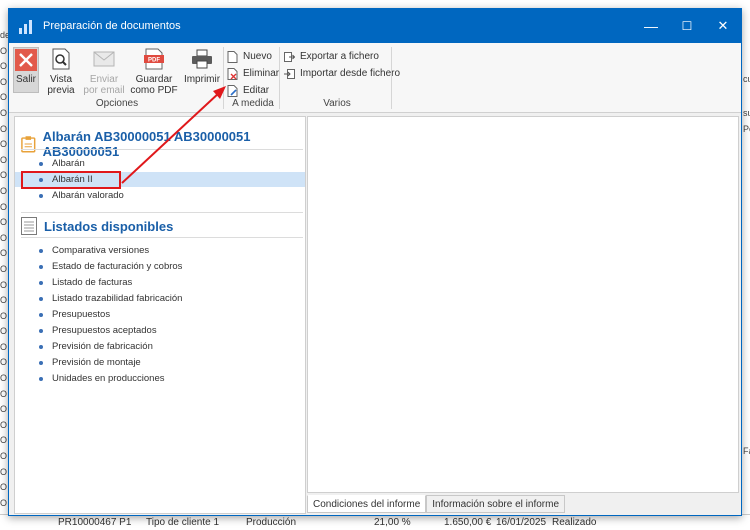 This screenshot has height=530, width=750. Describe the element at coordinates (146, 144) in the screenshot. I see `albaran-section-title: Albarán AB30000051 AB30000051 AB30000051` at that location.